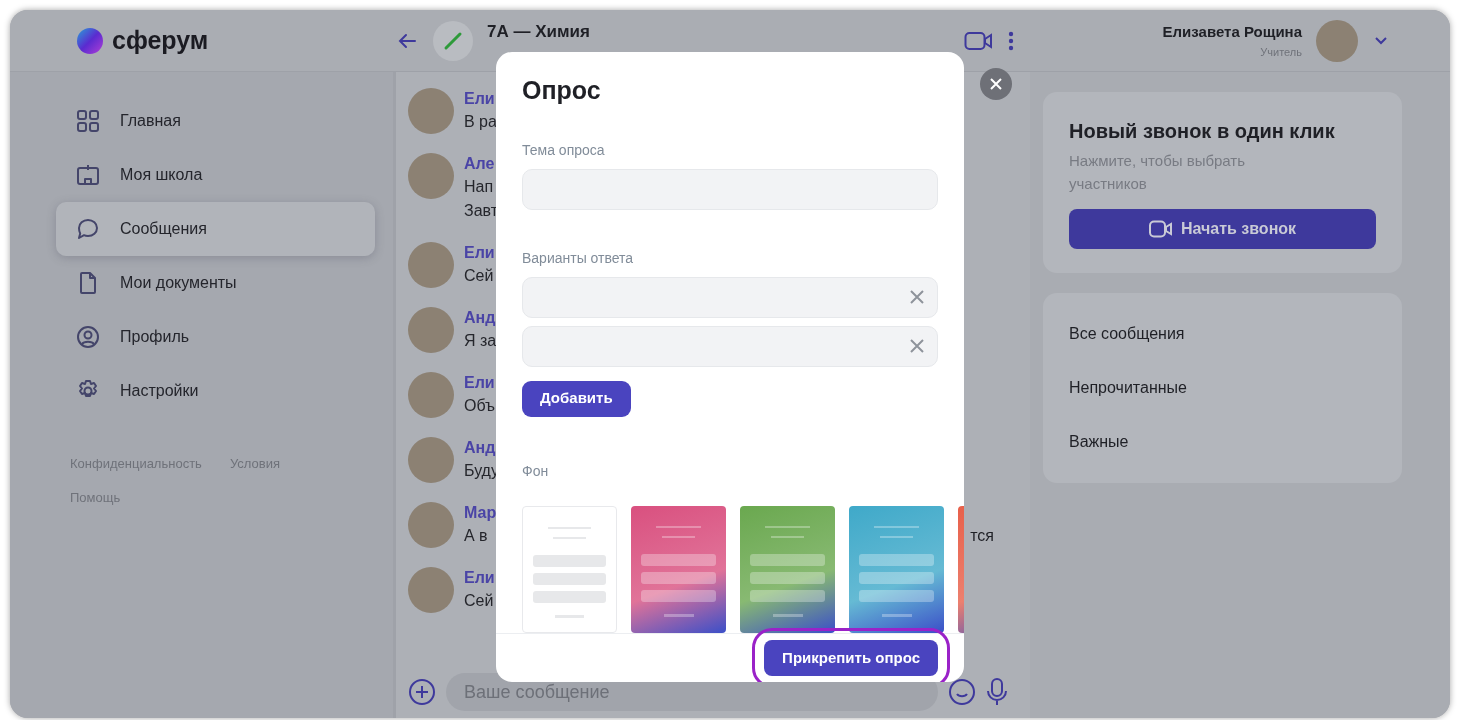 This screenshot has height=720, width=1459. Describe the element at coordinates (730, 189) in the screenshot. I see `topic-input` at that location.